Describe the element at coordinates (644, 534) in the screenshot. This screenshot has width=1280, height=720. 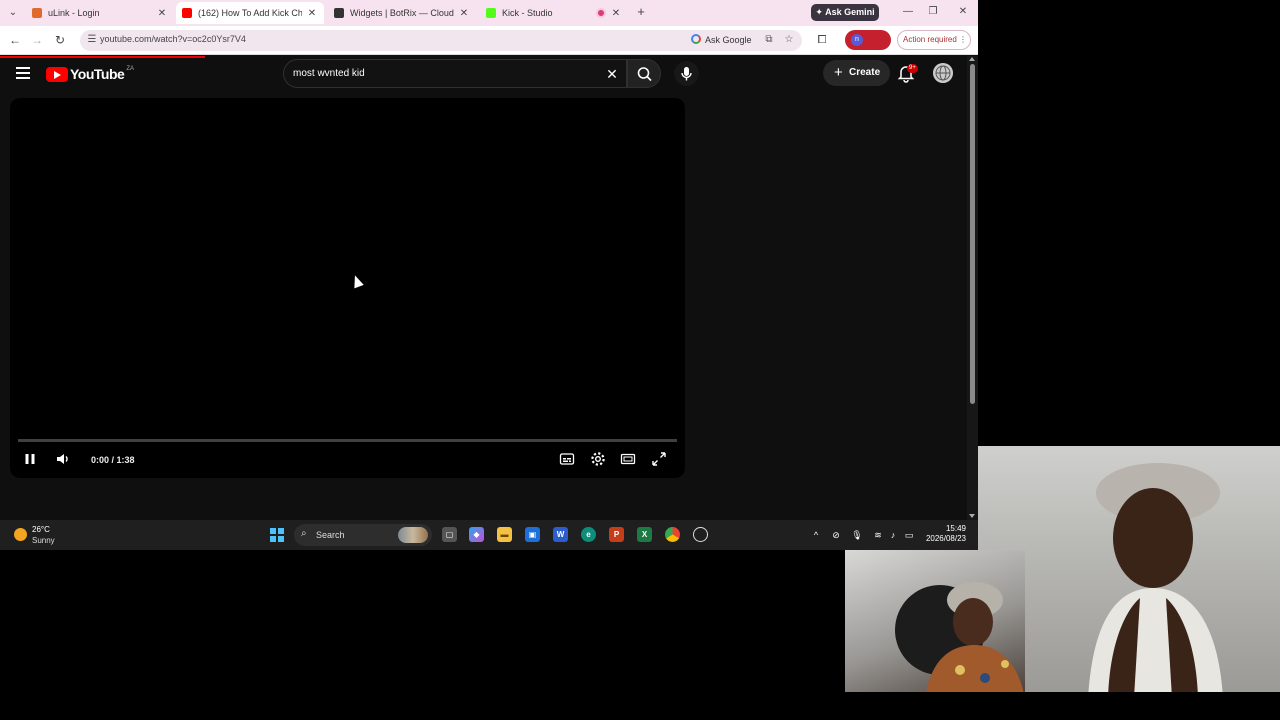
I see `excel-icon: X` at that location.